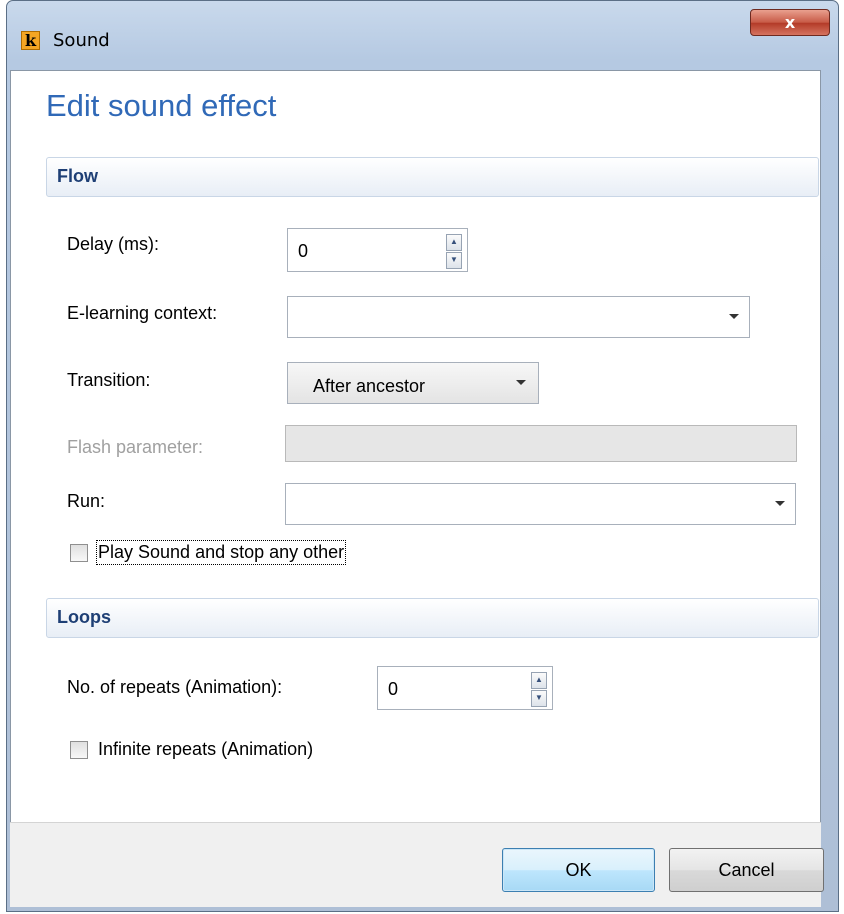 The width and height of the screenshot is (844, 914). What do you see at coordinates (432, 618) in the screenshot?
I see `section-header-loops: Loops` at bounding box center [432, 618].